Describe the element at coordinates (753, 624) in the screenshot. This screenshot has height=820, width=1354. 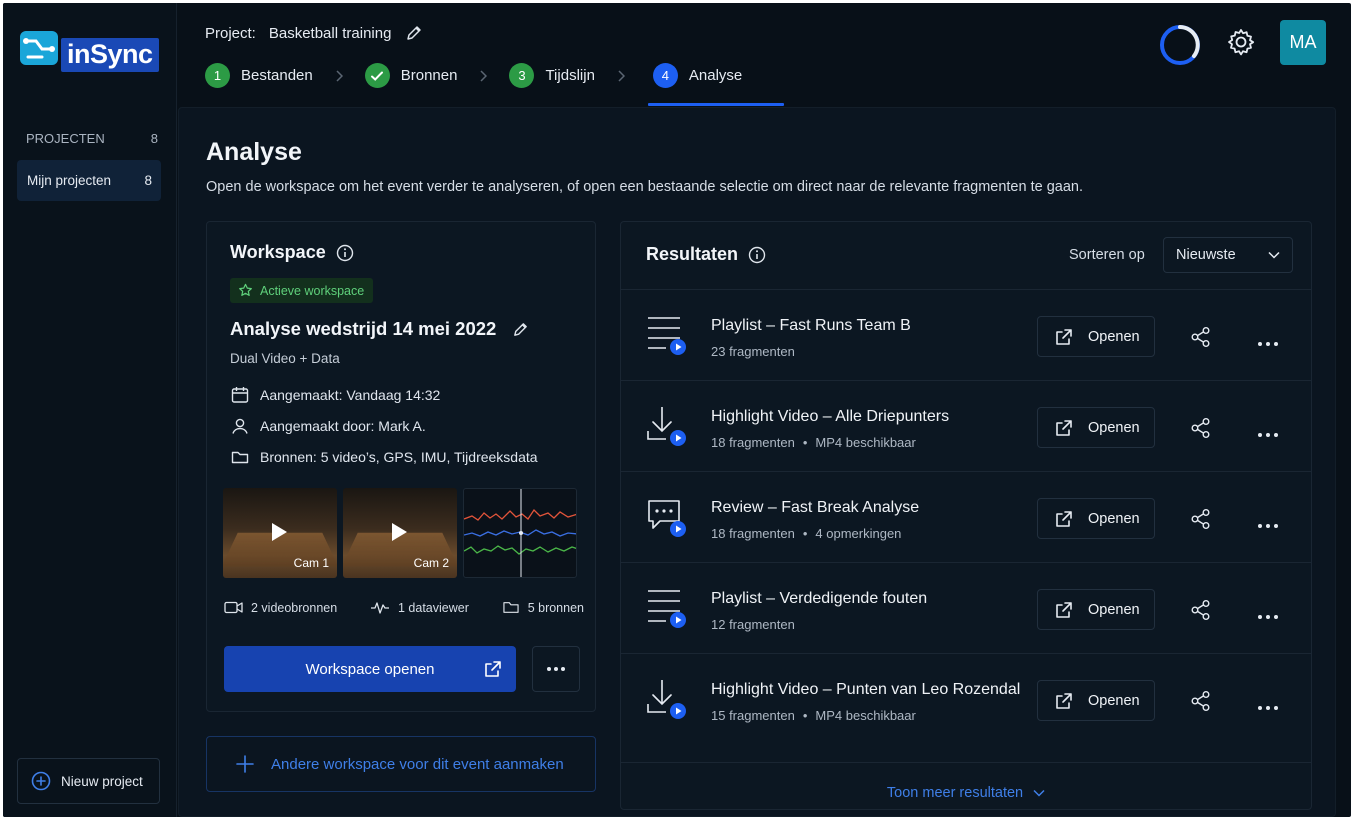
I see `result-subtitle: 12 fragmenten` at that location.